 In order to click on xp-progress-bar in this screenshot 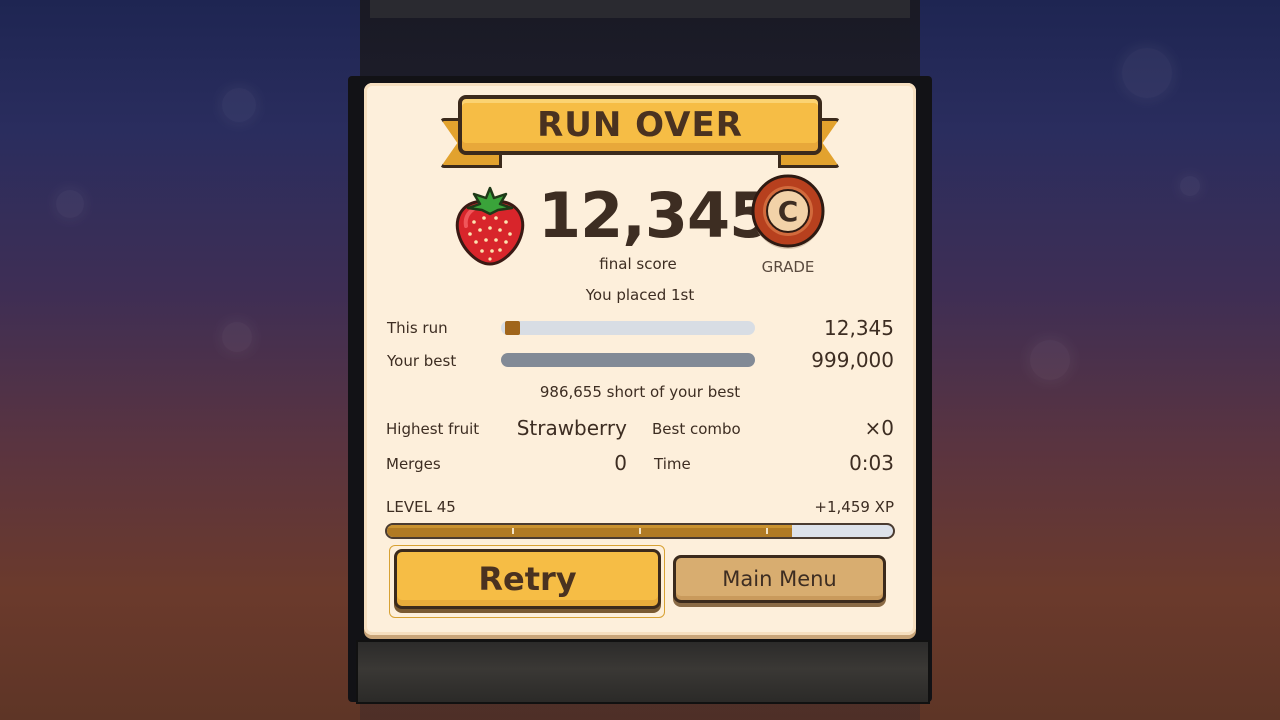, I will do `click(640, 531)`.